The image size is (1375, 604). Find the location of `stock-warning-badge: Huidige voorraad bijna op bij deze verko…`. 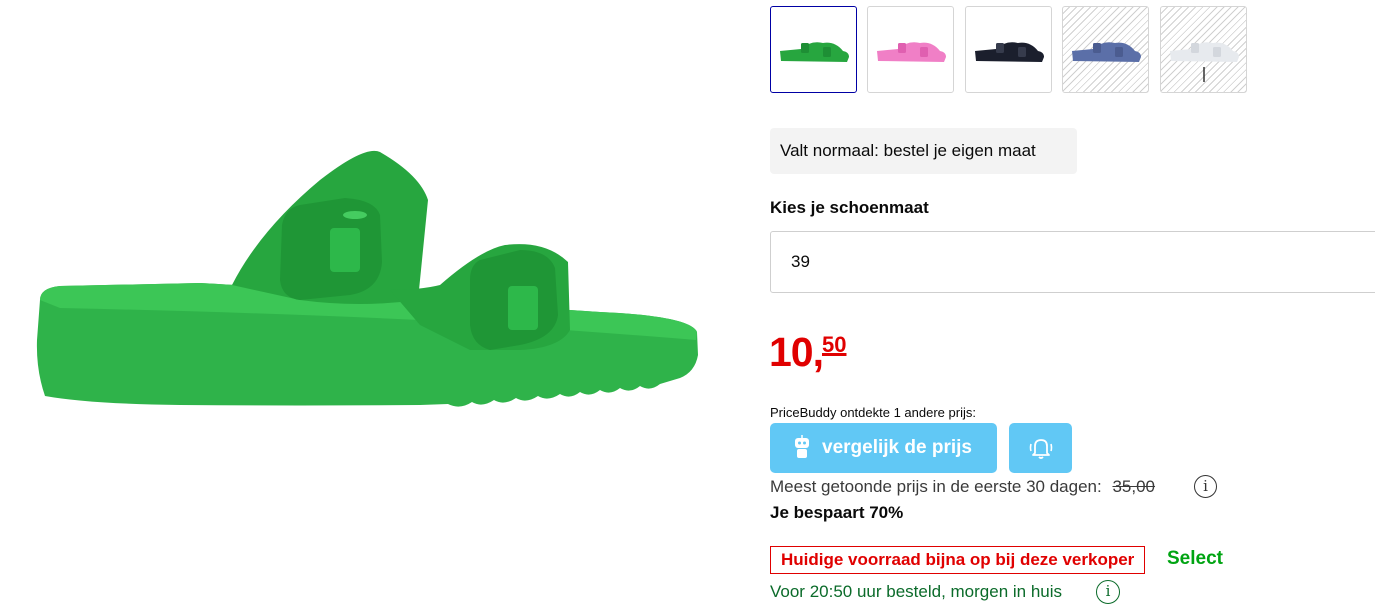

stock-warning-badge: Huidige voorraad bijna op bij deze verko… is located at coordinates (958, 560).